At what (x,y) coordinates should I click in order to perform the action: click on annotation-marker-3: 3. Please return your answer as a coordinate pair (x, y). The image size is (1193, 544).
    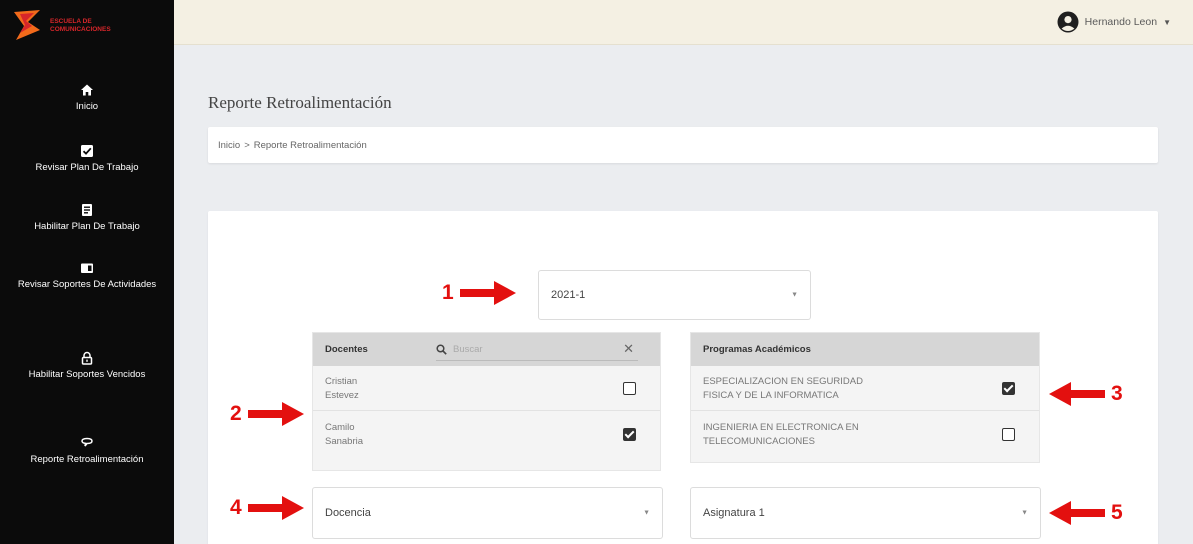
    Looking at the image, I should click on (1086, 394).